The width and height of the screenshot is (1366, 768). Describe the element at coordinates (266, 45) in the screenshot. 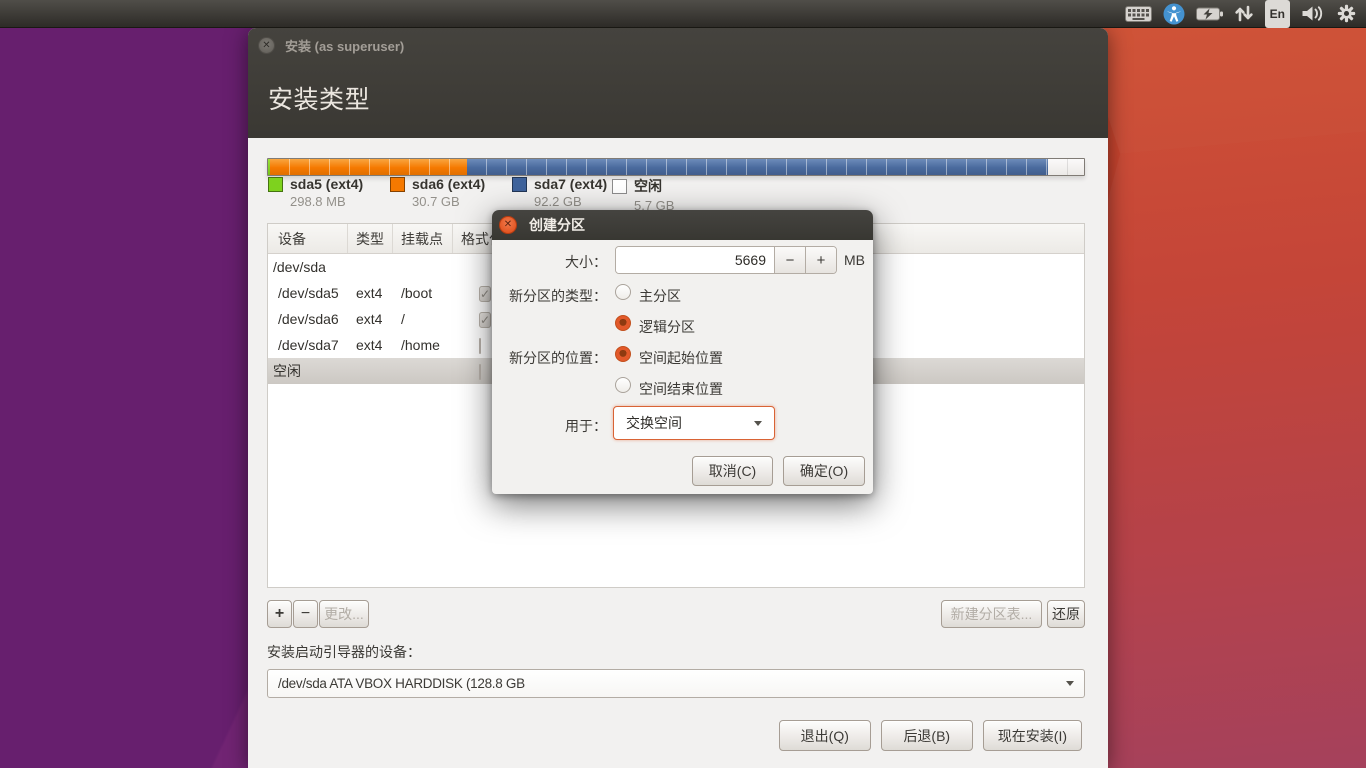

I see `window-close-button: ✕` at that location.